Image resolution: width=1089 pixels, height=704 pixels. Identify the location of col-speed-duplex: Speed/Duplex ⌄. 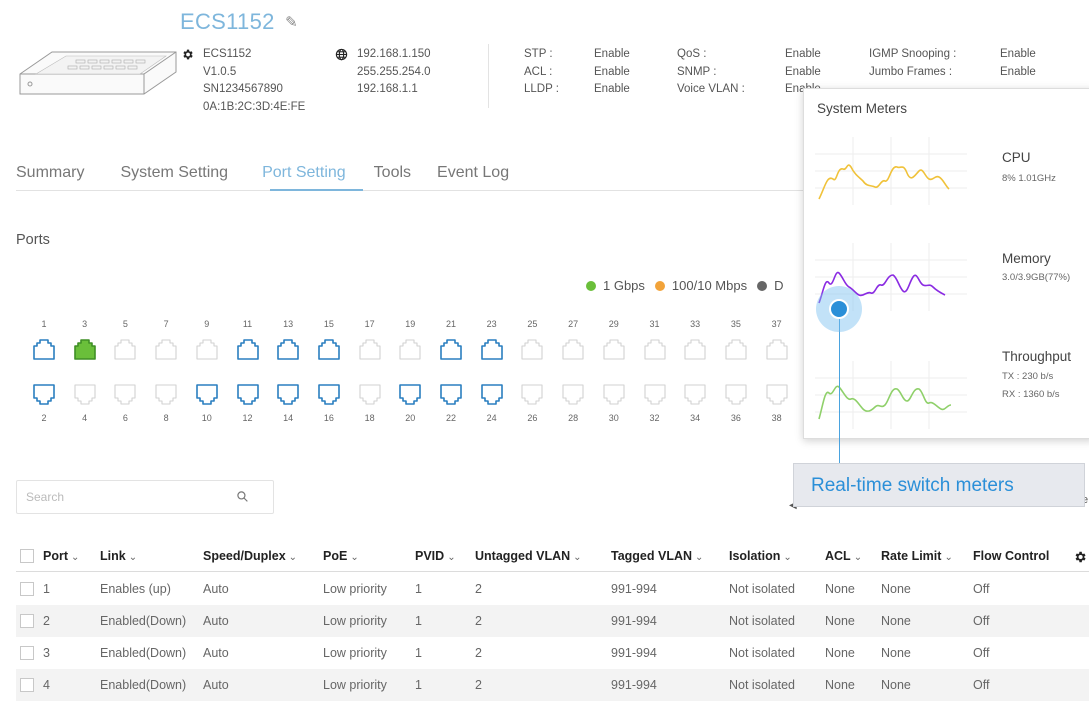
(250, 556).